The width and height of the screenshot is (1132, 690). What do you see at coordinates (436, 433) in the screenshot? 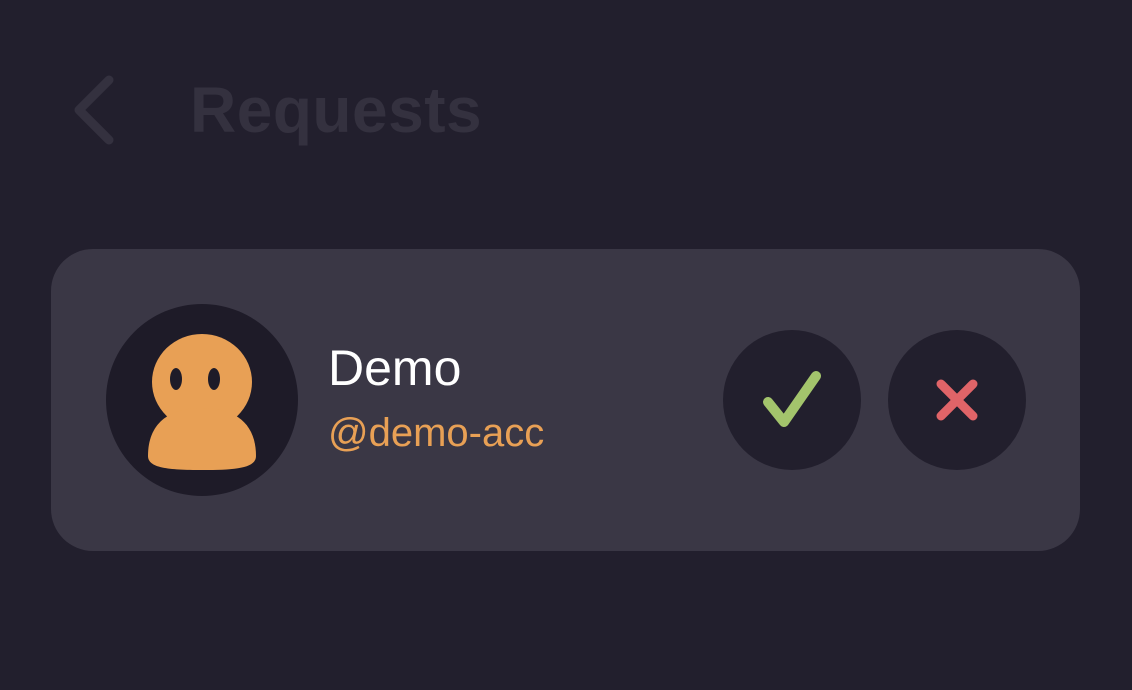
I see `username: @demo-acc` at bounding box center [436, 433].